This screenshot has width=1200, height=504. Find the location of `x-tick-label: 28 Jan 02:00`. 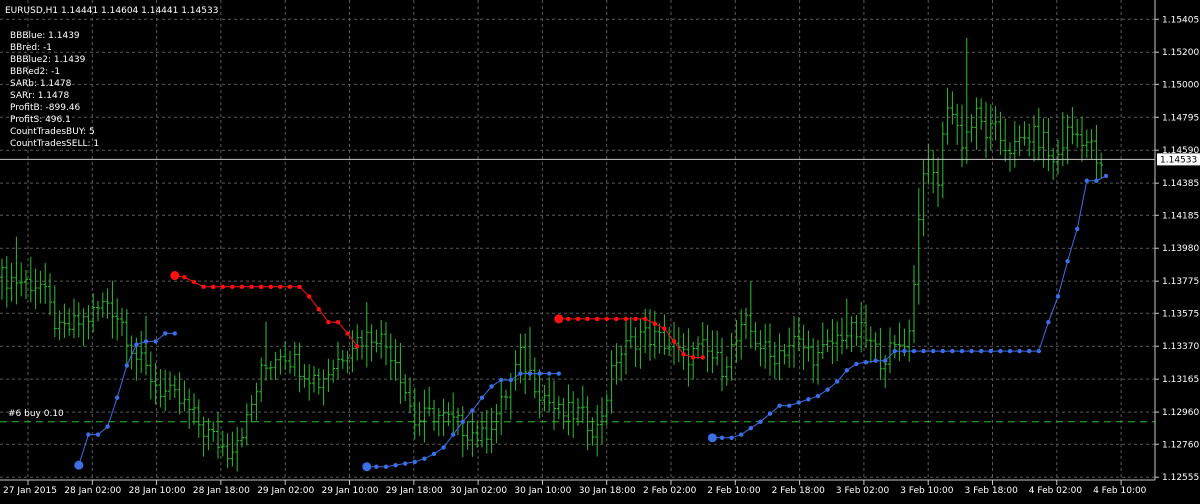

x-tick-label: 28 Jan 02:00 is located at coordinates (92, 491).